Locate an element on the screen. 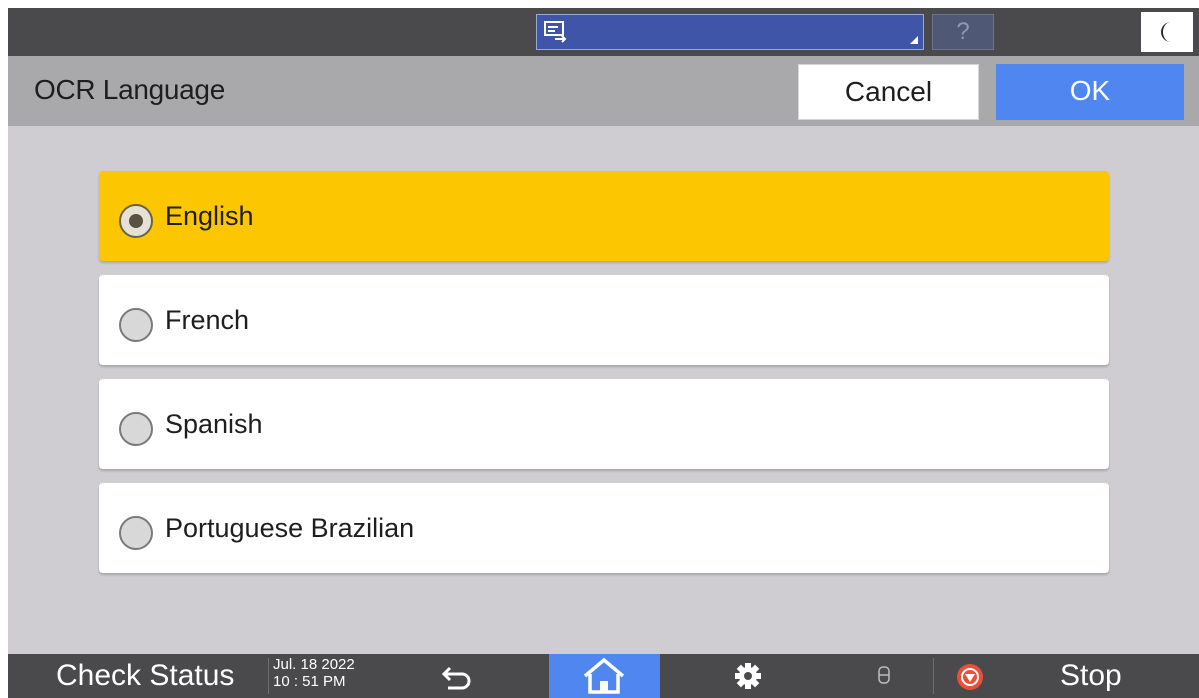  screen-switch-icon is located at coordinates (556, 32).